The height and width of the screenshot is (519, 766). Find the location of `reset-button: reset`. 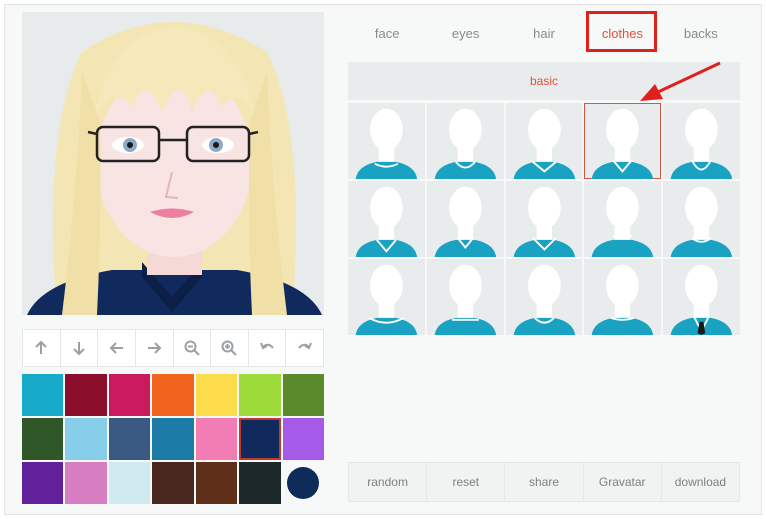

reset-button: reset is located at coordinates (466, 482).